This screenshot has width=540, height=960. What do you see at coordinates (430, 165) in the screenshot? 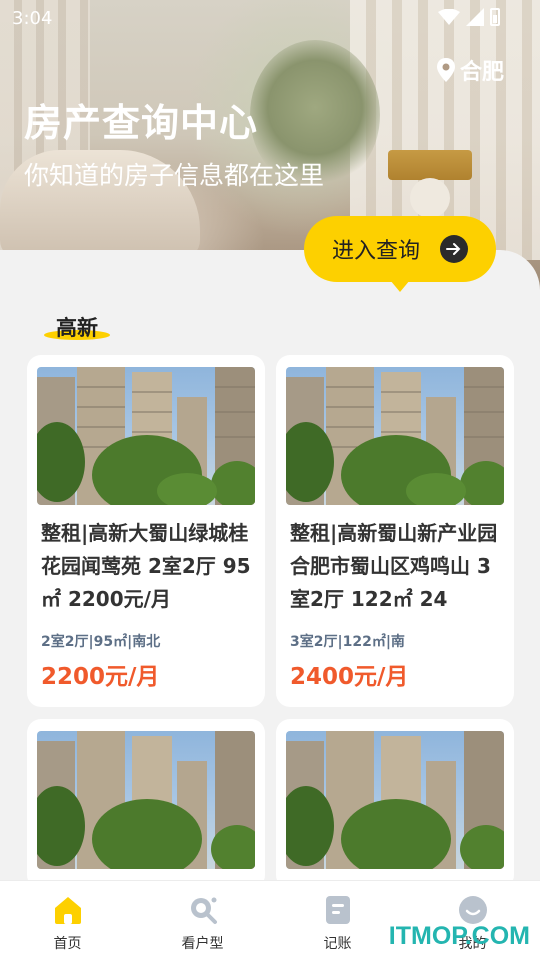
I see `lamp-shade` at bounding box center [430, 165].